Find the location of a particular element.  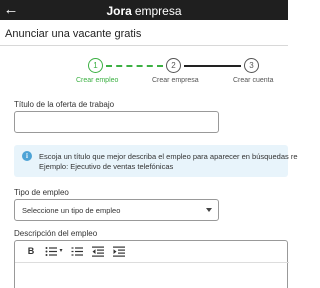

outdent-icon is located at coordinates (98, 251).